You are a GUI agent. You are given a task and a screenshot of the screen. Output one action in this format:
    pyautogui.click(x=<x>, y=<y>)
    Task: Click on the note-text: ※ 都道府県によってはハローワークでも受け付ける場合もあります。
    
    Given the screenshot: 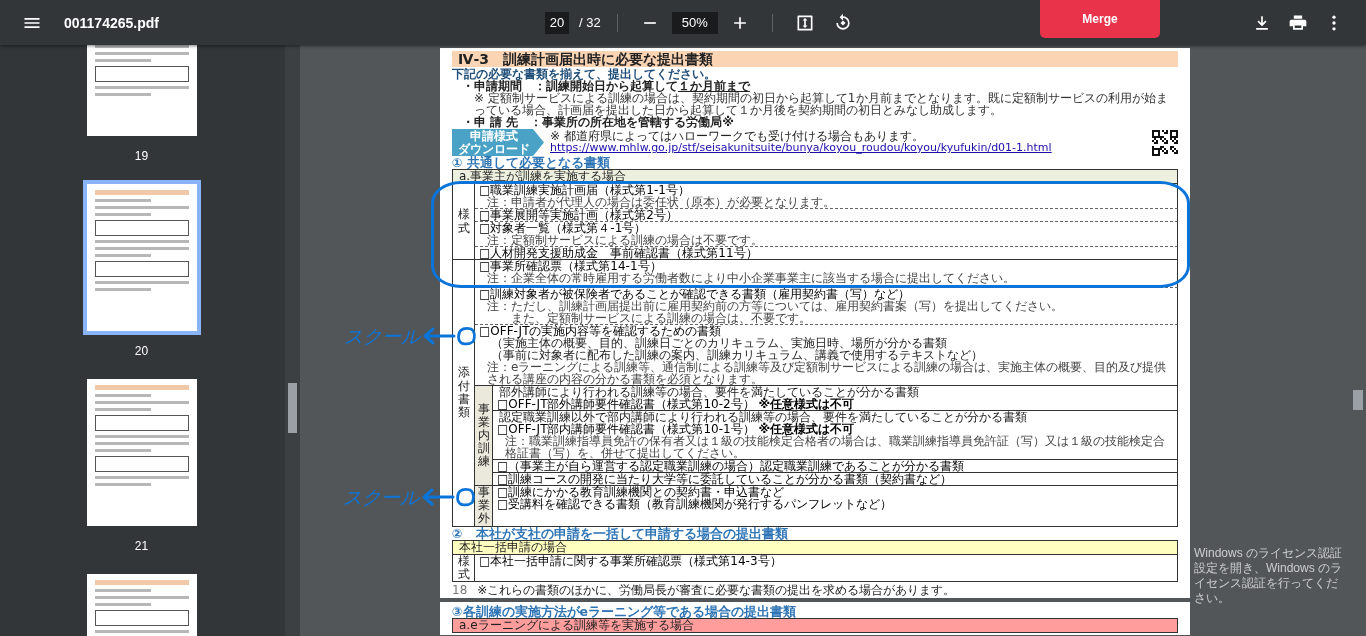 What is the action you would take?
    pyautogui.click(x=737, y=136)
    